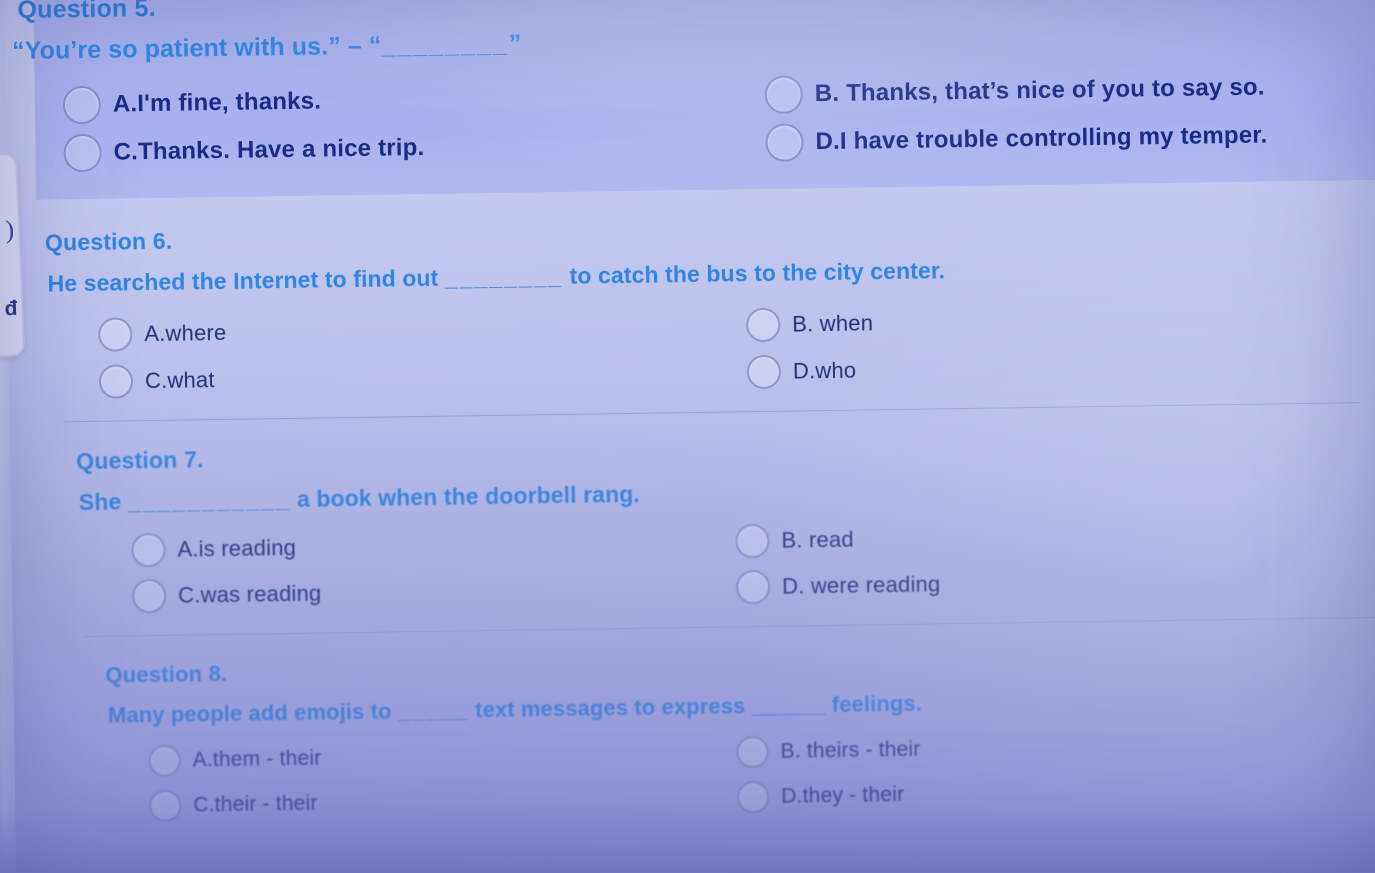  I want to click on option-8-a-label: A.them - their, so click(257, 758).